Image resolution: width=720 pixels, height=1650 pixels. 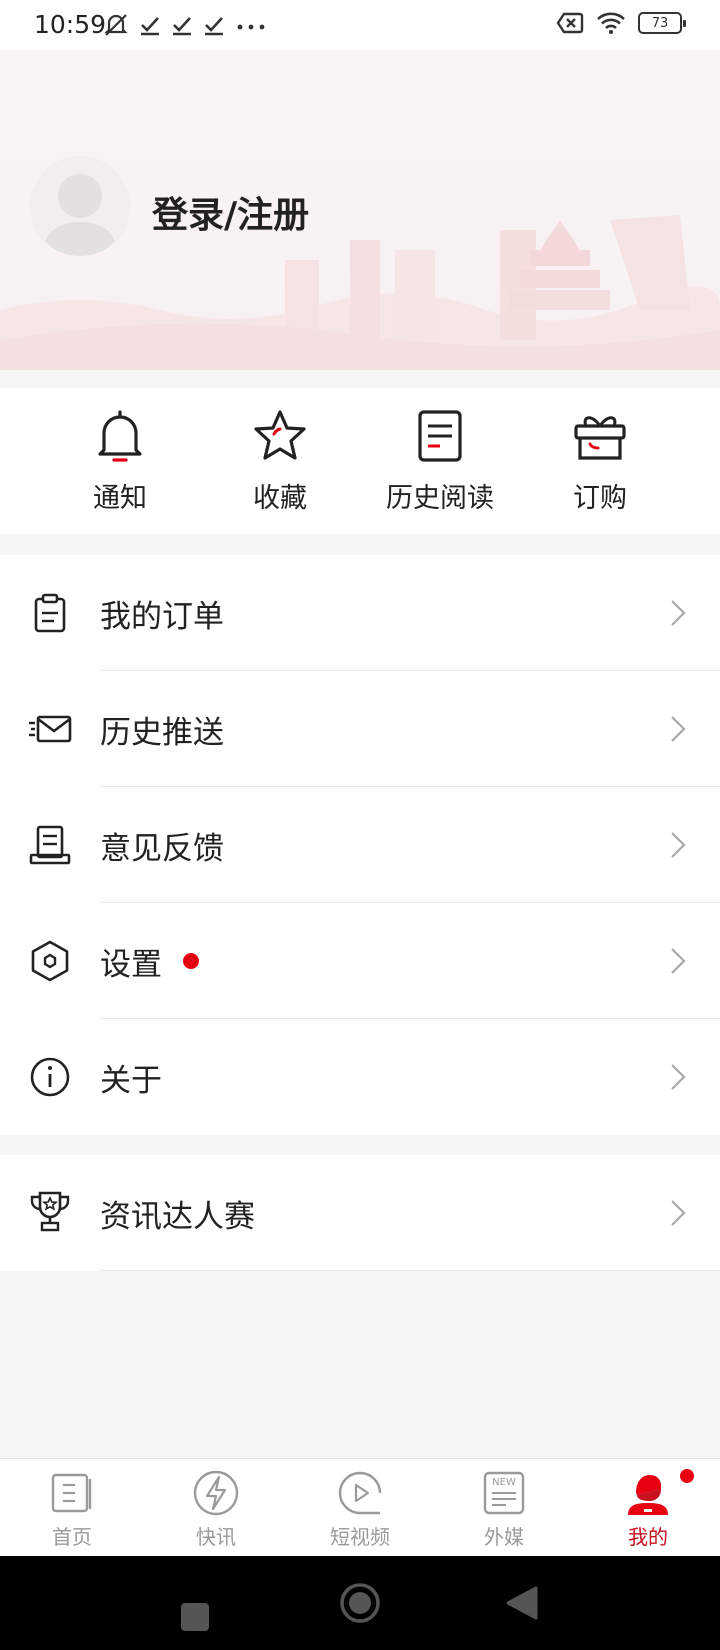 I want to click on menu-item-my-orders: 我的订单, so click(x=360, y=613).